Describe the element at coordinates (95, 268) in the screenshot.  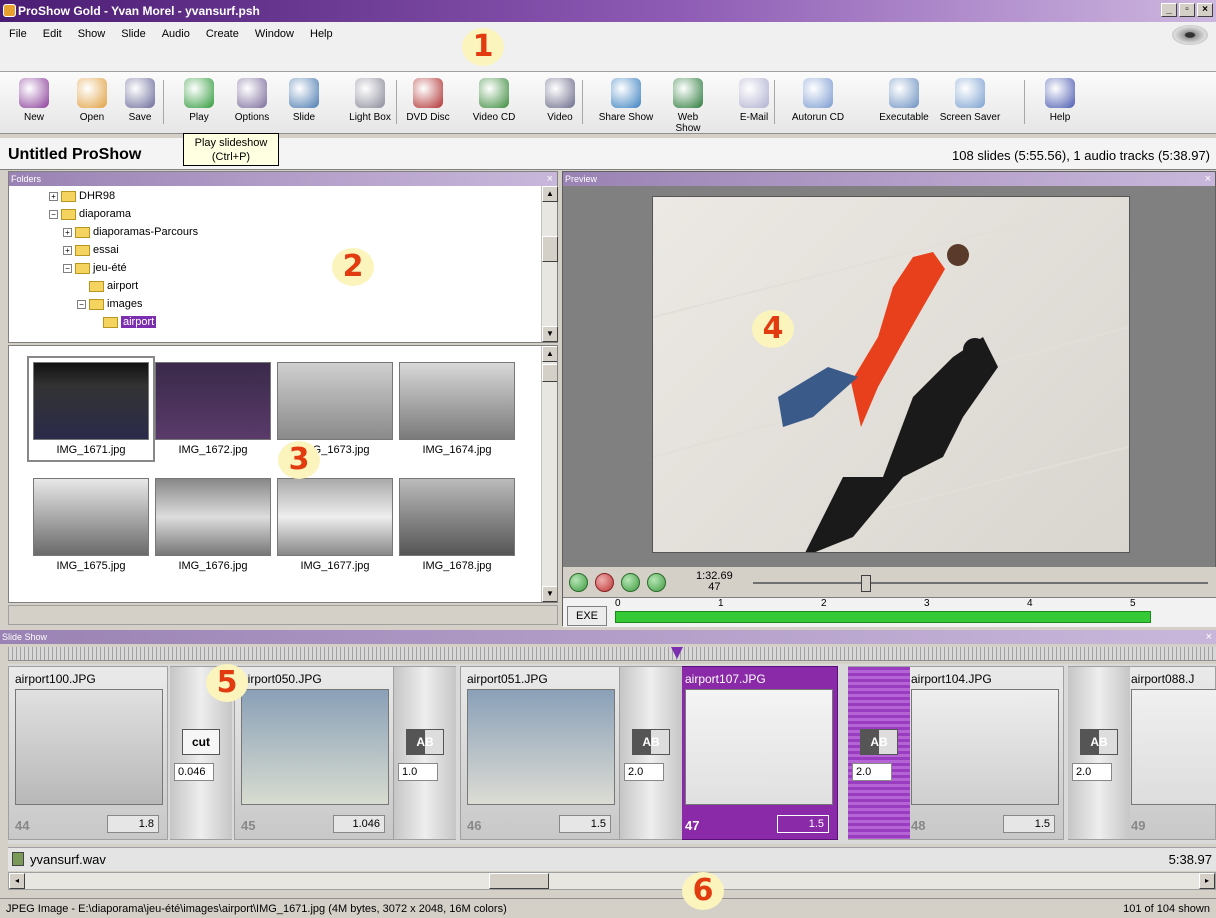
I see `folder-node: − jeu-été` at that location.